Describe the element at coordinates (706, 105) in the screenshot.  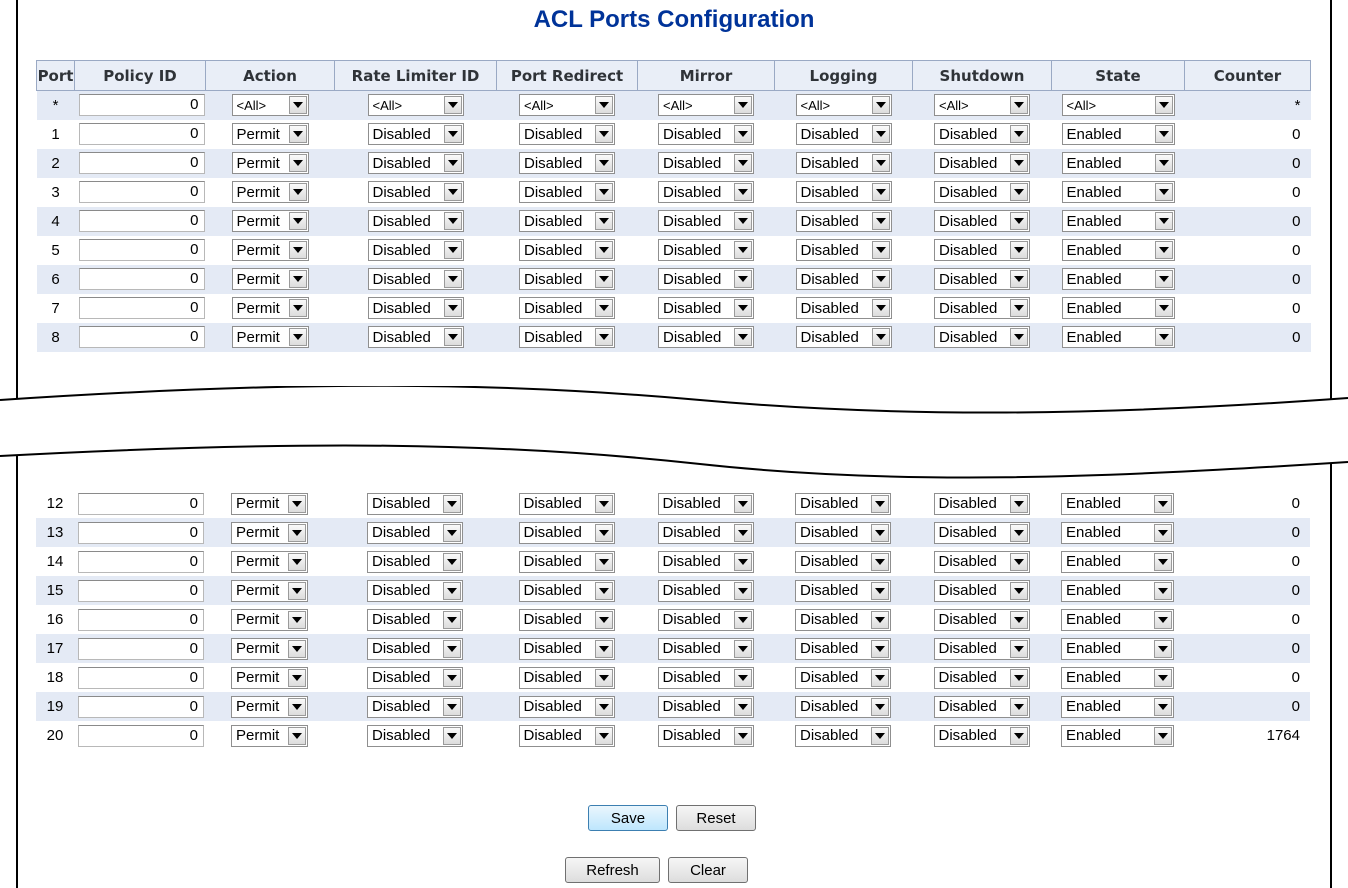
I see `mirror-select: <All>` at that location.